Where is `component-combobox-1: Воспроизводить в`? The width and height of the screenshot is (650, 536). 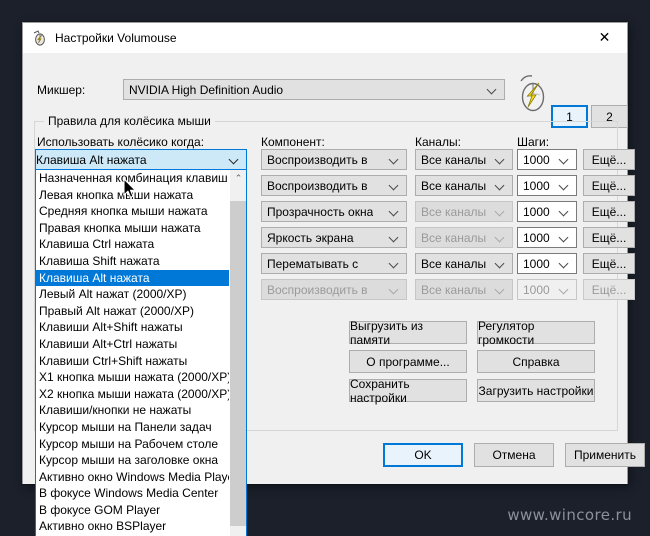
component-combobox-1: Воспроизводить в is located at coordinates (334, 159).